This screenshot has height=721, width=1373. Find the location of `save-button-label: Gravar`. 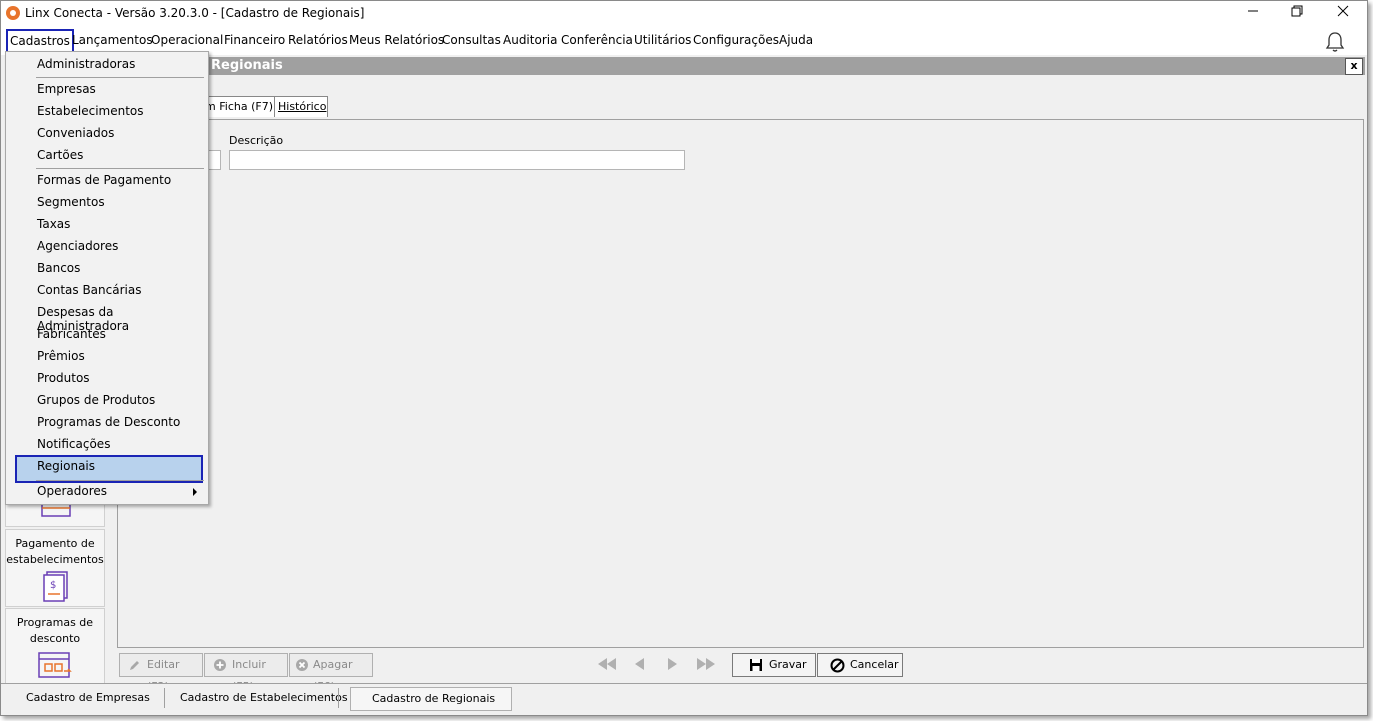

save-button-label: Gravar is located at coordinates (788, 664).